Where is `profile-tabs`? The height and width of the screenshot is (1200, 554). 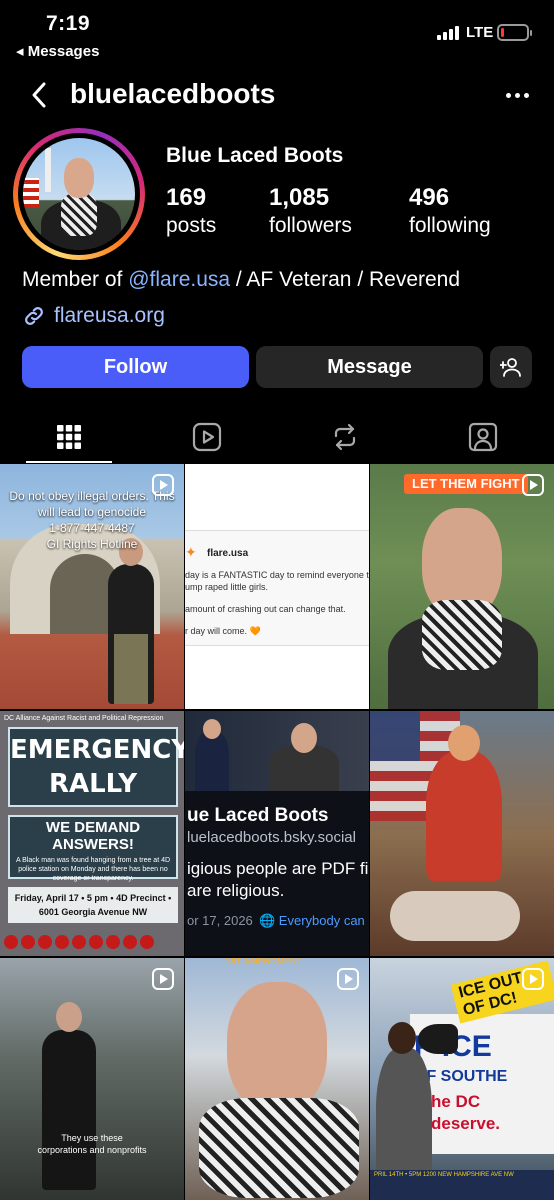
profile-tabs is located at coordinates (277, 437).